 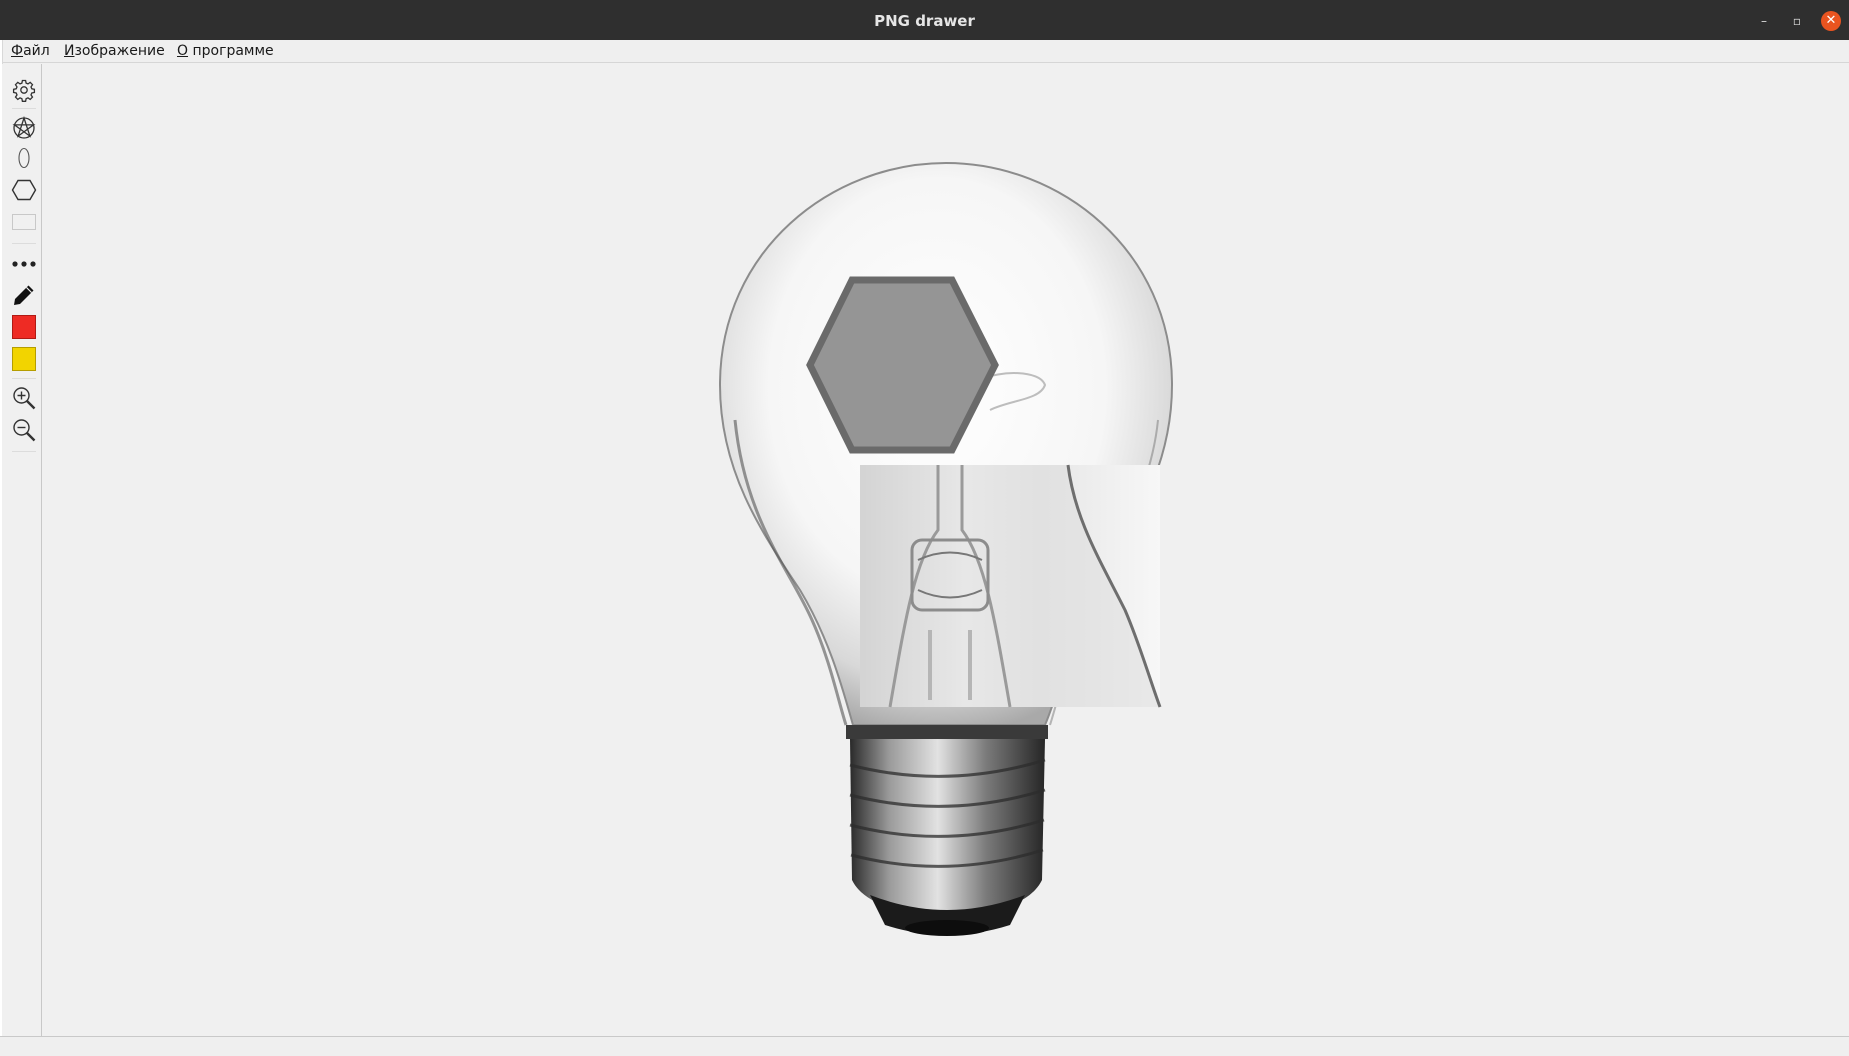 I want to click on menu-image-accel: И, so click(x=69, y=51).